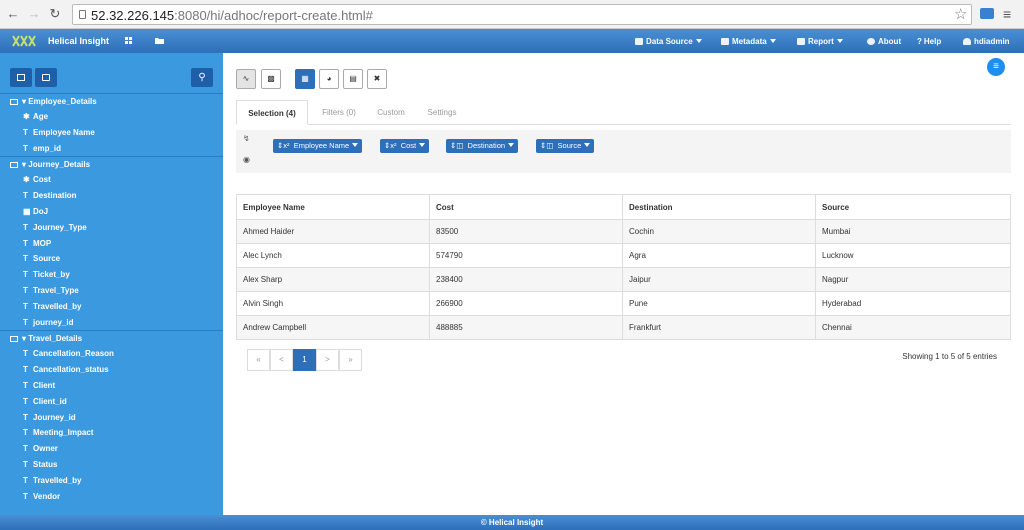 Image resolution: width=1024 pixels, height=530 pixels. Describe the element at coordinates (353, 79) in the screenshot. I see `document-button: ▤` at that location.